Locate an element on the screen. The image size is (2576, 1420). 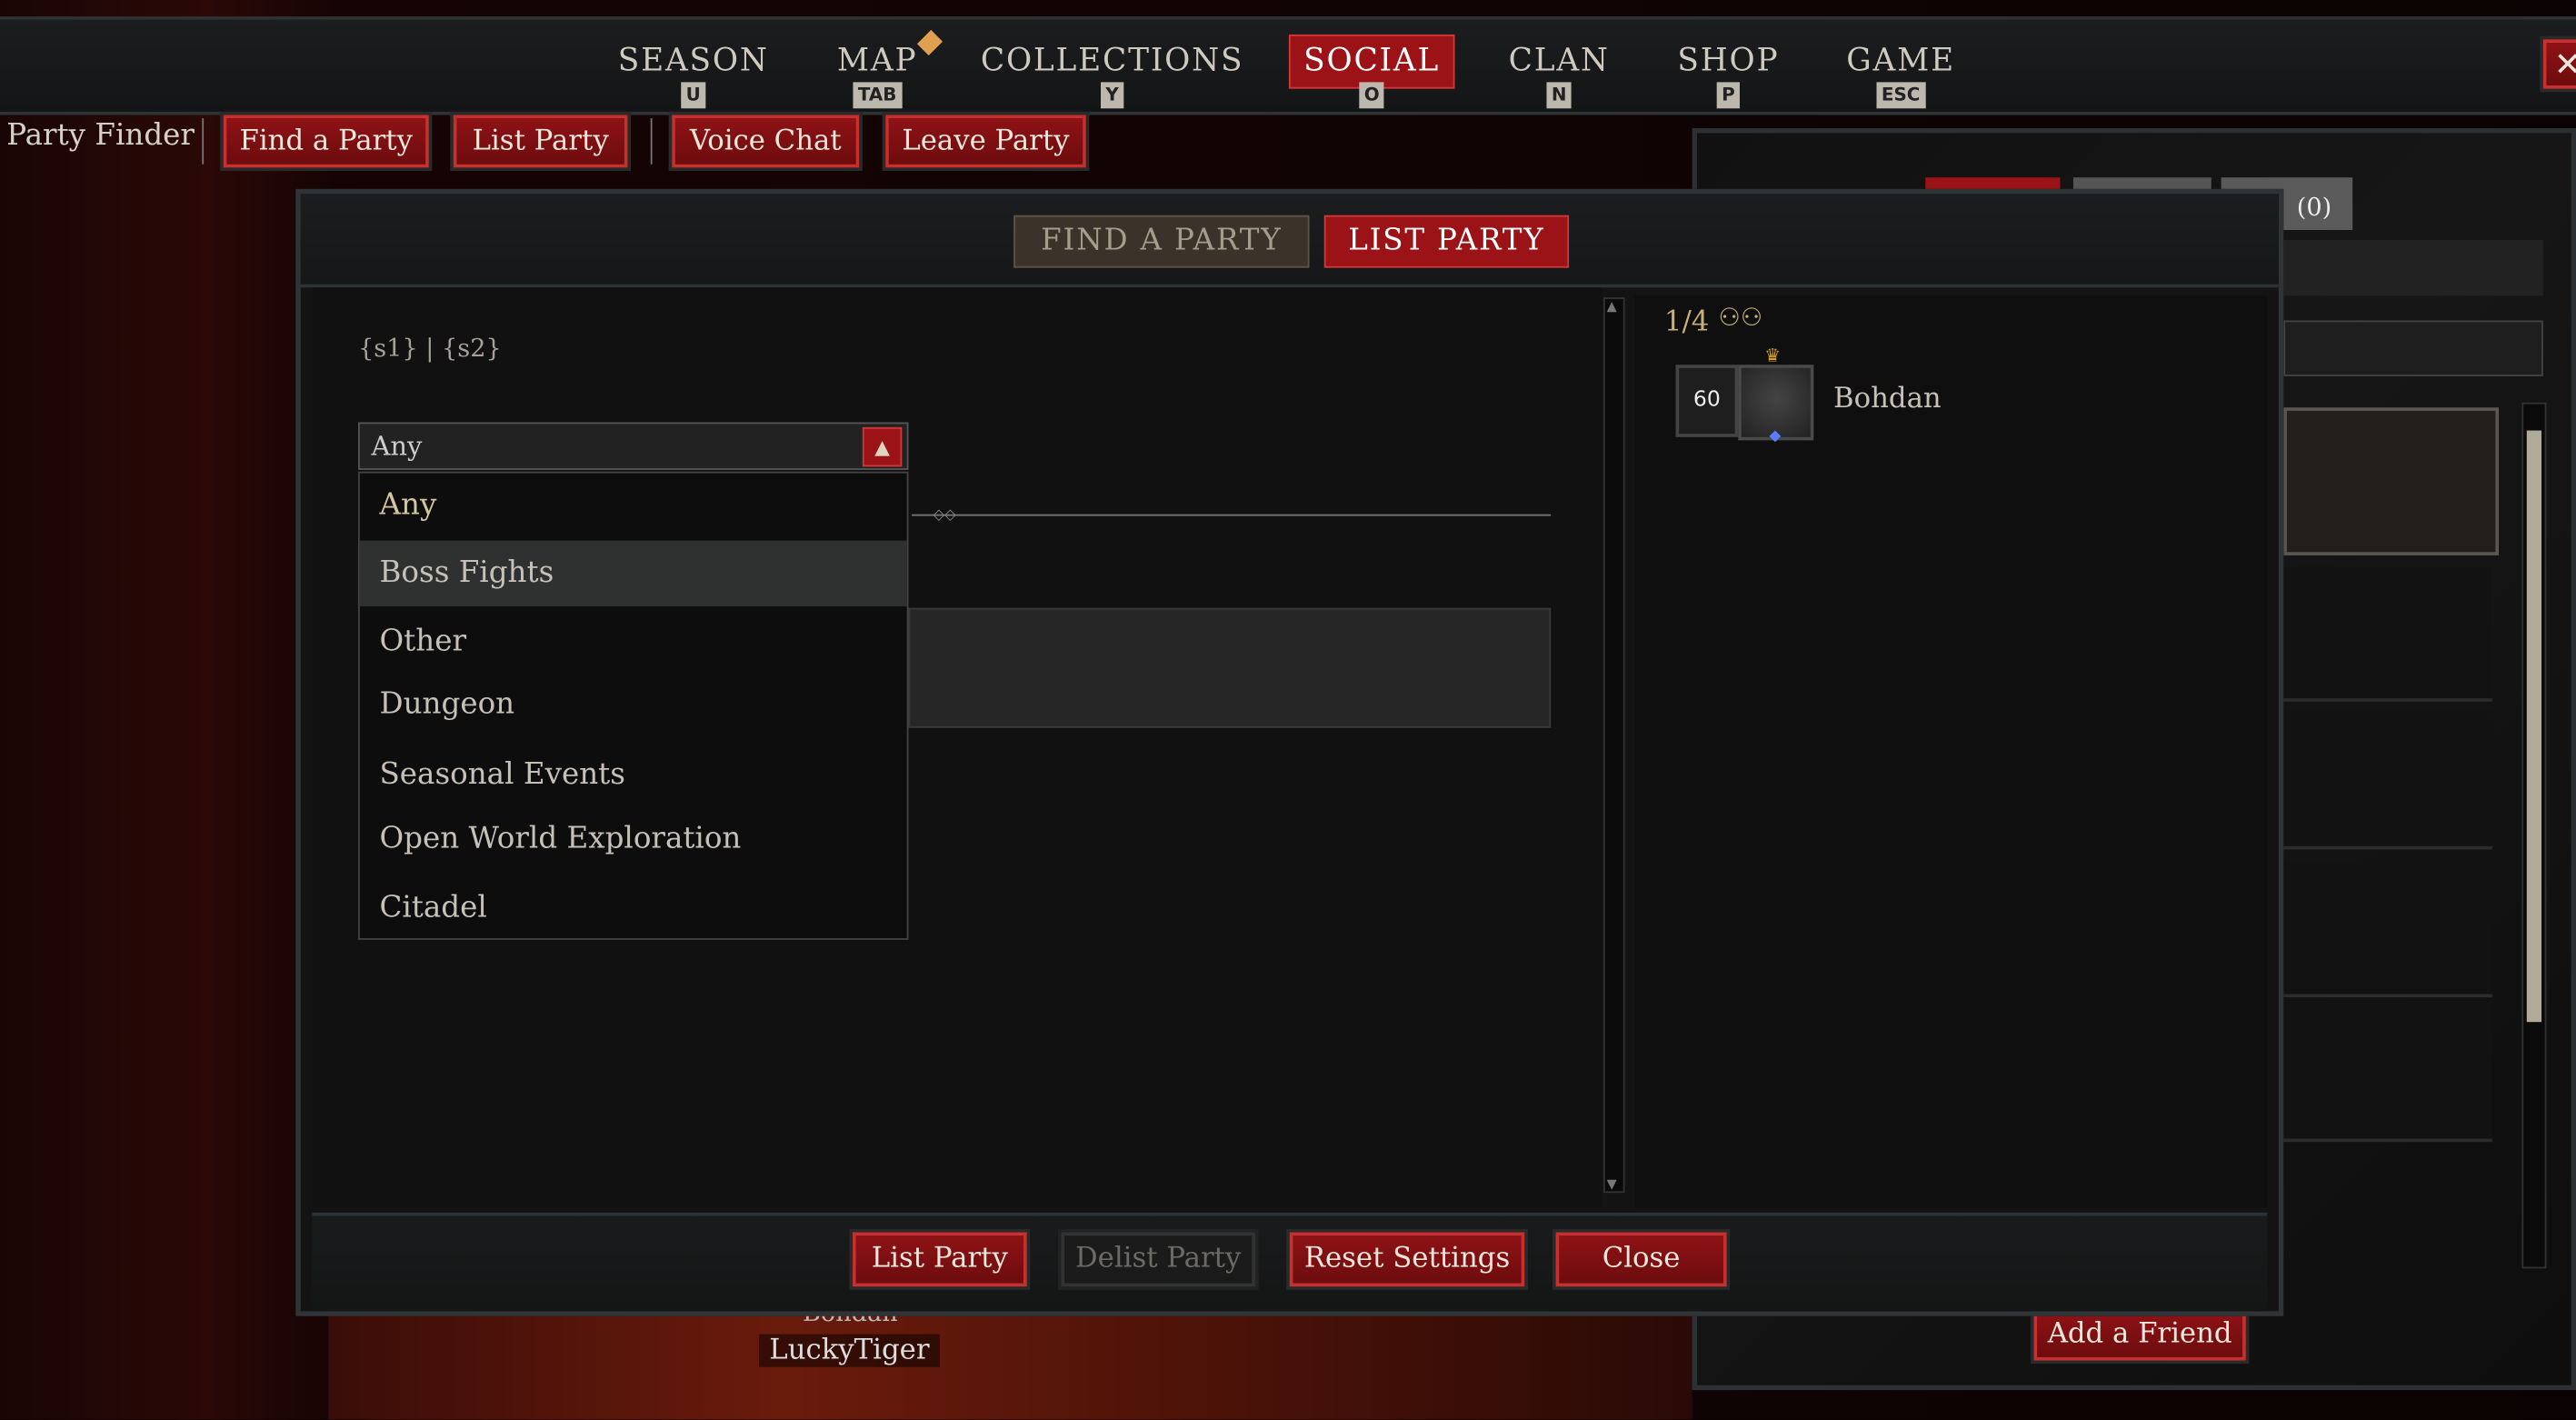
activity-select-value: Any is located at coordinates (397, 446).